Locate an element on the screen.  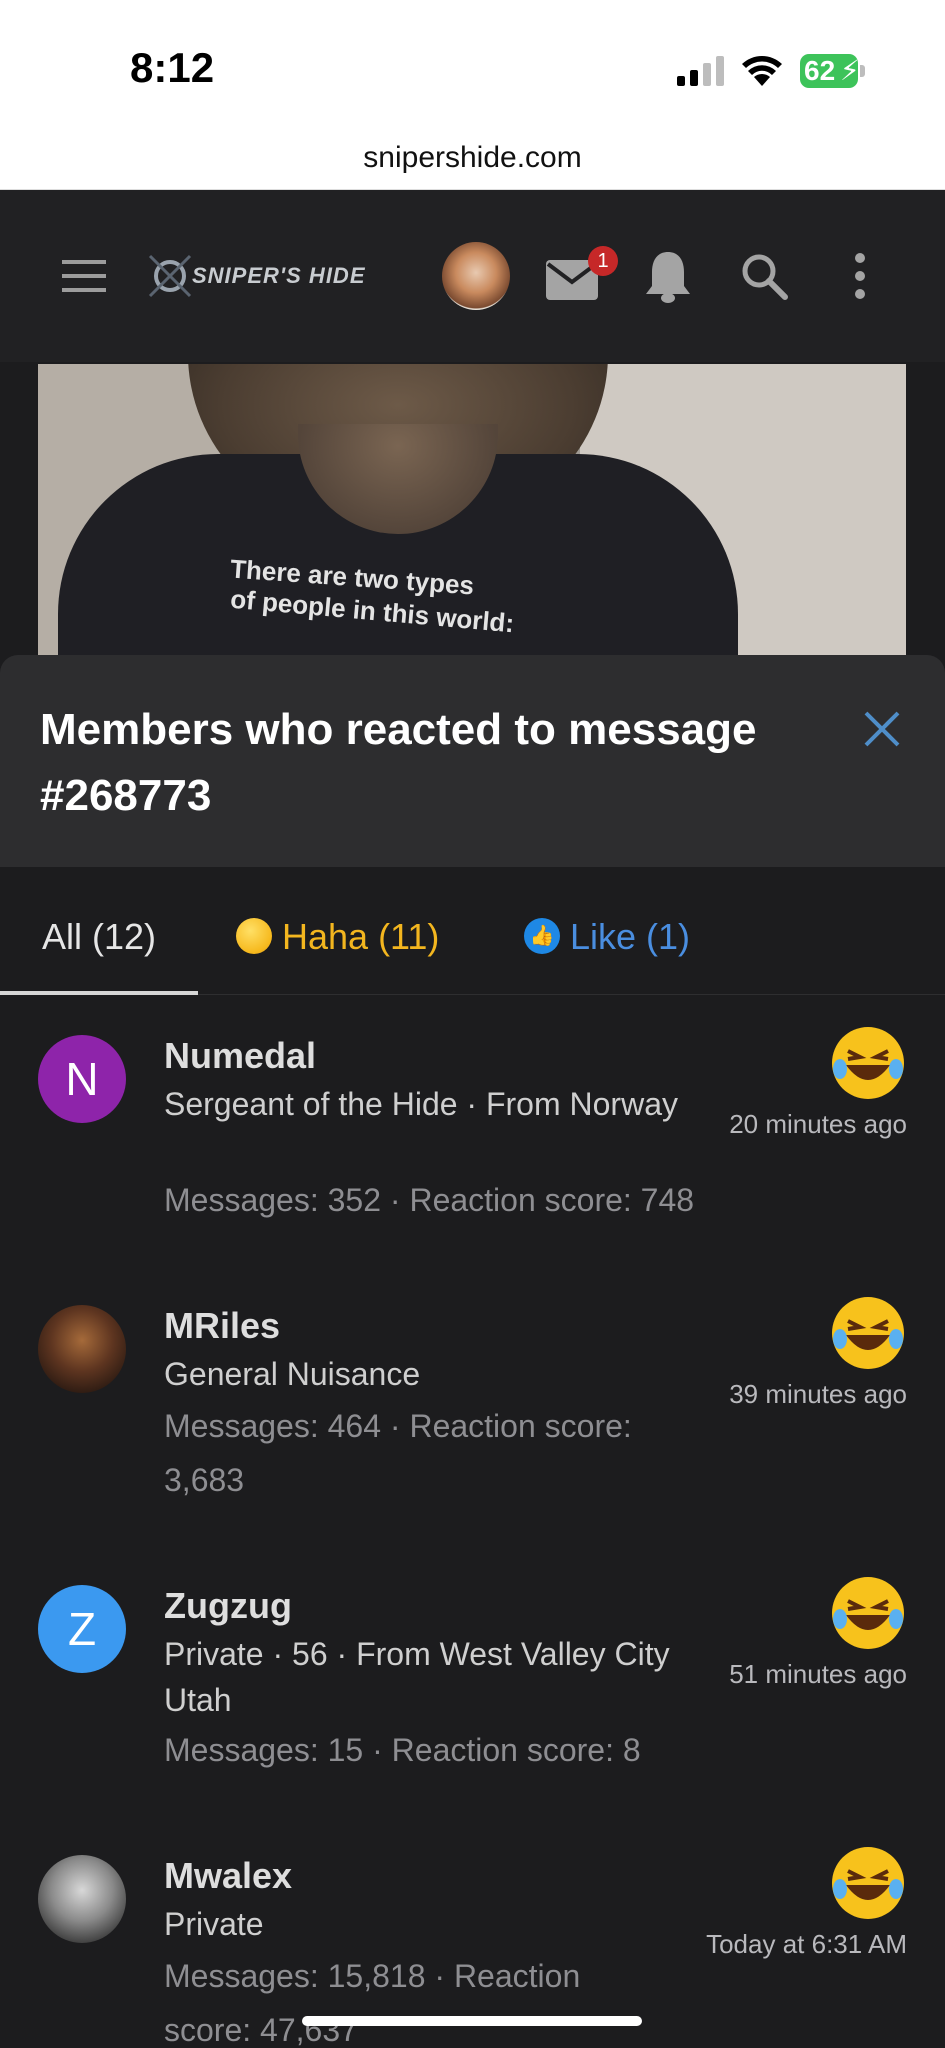
site-logo: SNIPER'S HIDE is located at coordinates (266, 276).